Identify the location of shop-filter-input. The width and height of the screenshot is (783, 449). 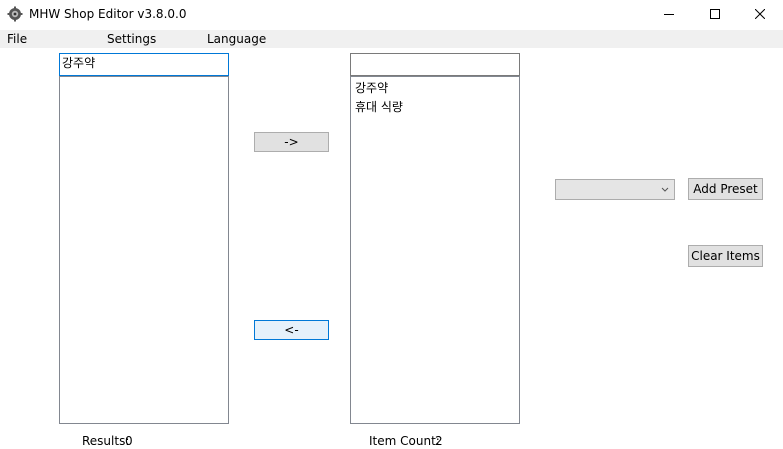
(435, 64).